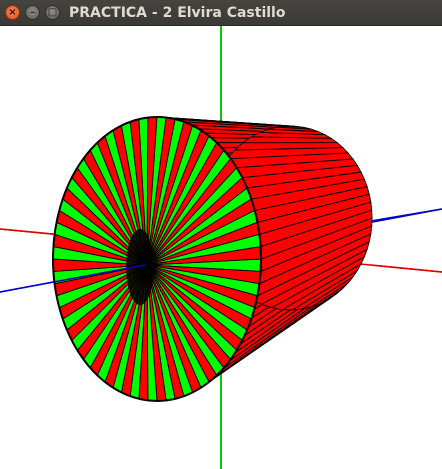 This screenshot has height=469, width=442. I want to click on maximize-window-button: □, so click(52, 12).